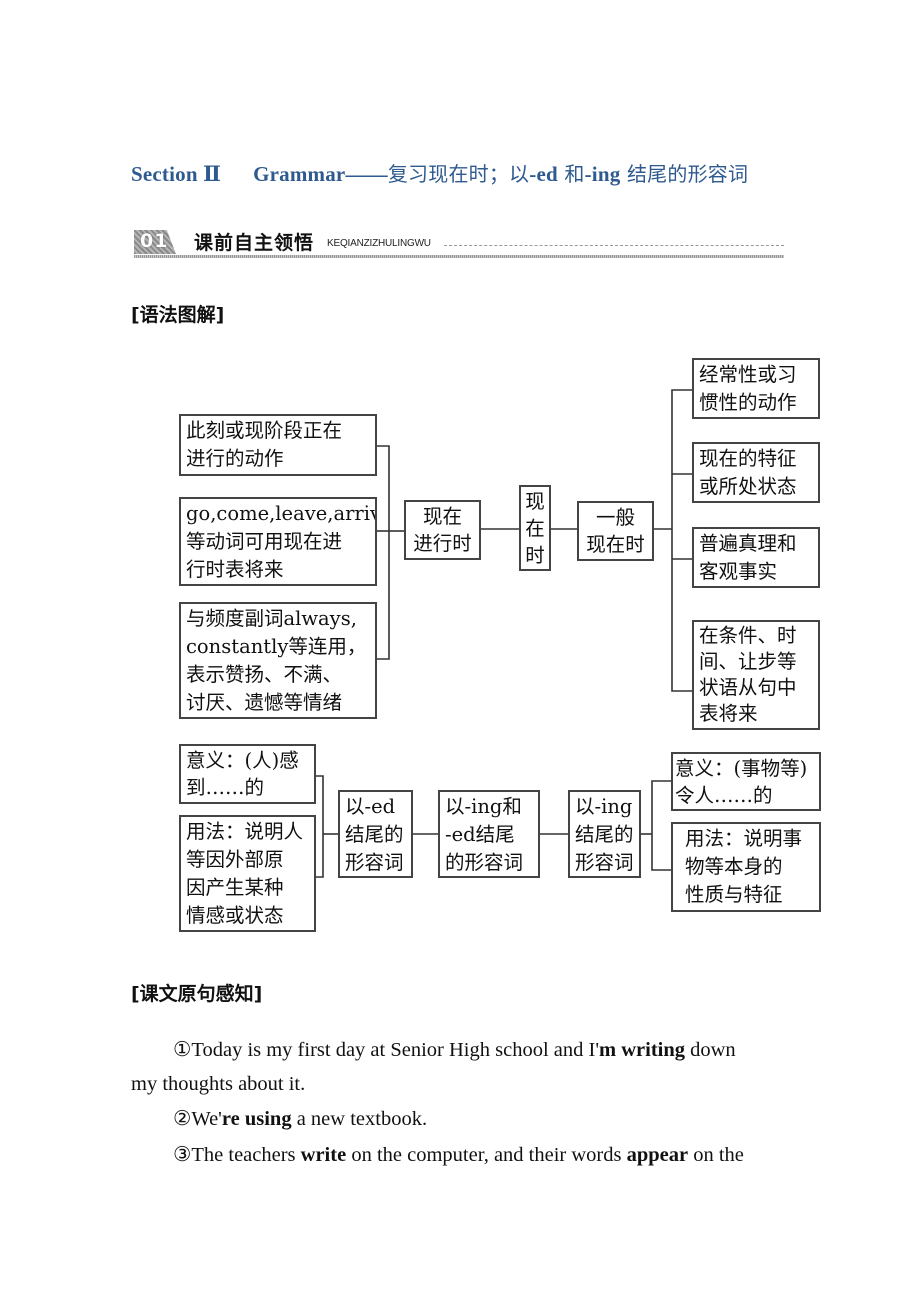 The image size is (920, 1302). What do you see at coordinates (218, 1084) in the screenshot?
I see `sentence-1-line-2: my thoughts about it.` at bounding box center [218, 1084].